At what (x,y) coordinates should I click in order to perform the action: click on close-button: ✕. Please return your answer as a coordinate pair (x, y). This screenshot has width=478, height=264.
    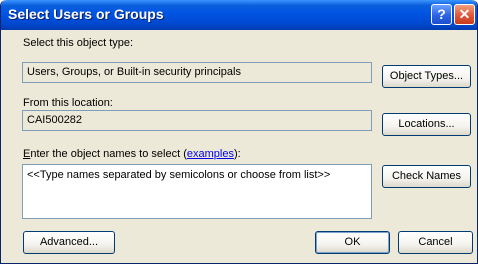
    Looking at the image, I should click on (464, 14).